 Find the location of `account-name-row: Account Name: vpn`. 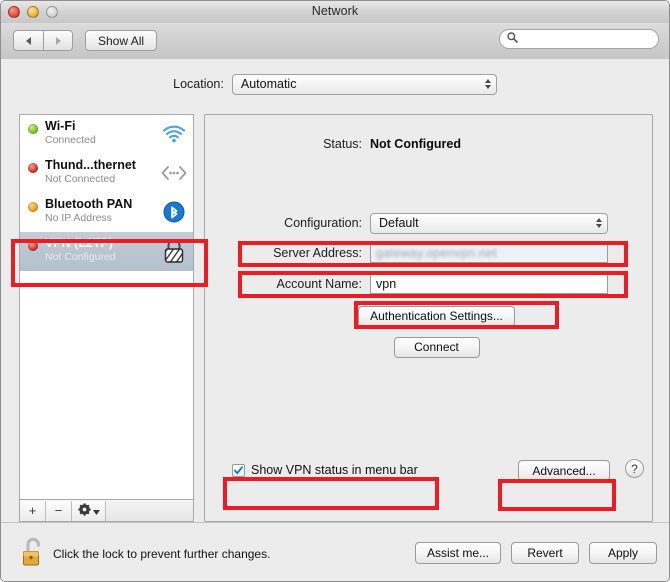

account-name-row: Account Name: vpn is located at coordinates (429, 284).